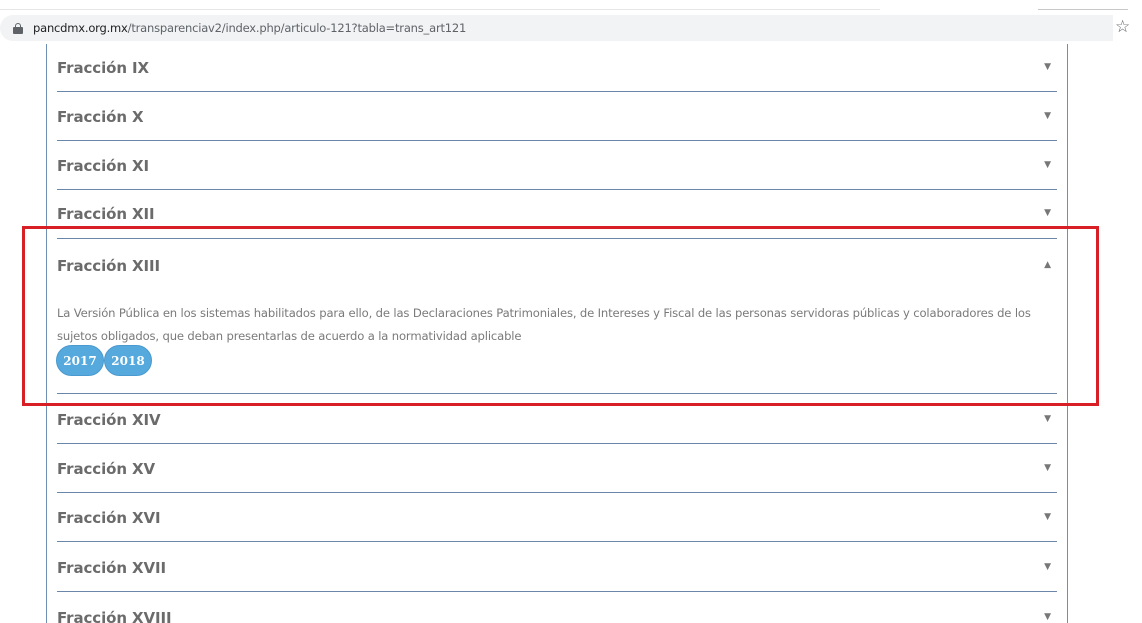 This screenshot has height=623, width=1142. Describe the element at coordinates (557, 567) in the screenshot. I see `accordion-item-xvii: Fracción XVII ▼` at that location.